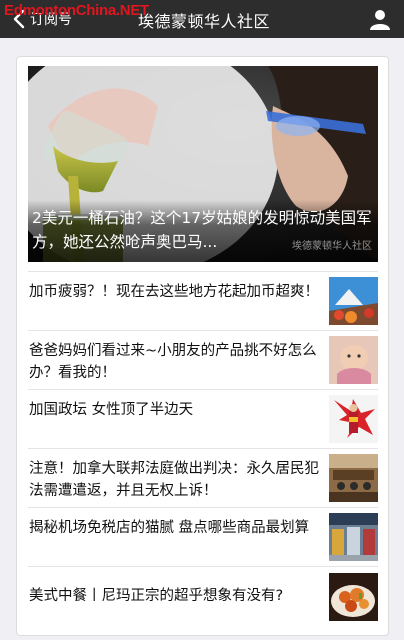 Image resolution: width=404 pixels, height=640 pixels. Describe the element at coordinates (174, 480) in the screenshot. I see `article-title: 注意！加拿大联邦法庭做出判决：永久居民犯法需遭遣返，并且无权上诉！` at that location.